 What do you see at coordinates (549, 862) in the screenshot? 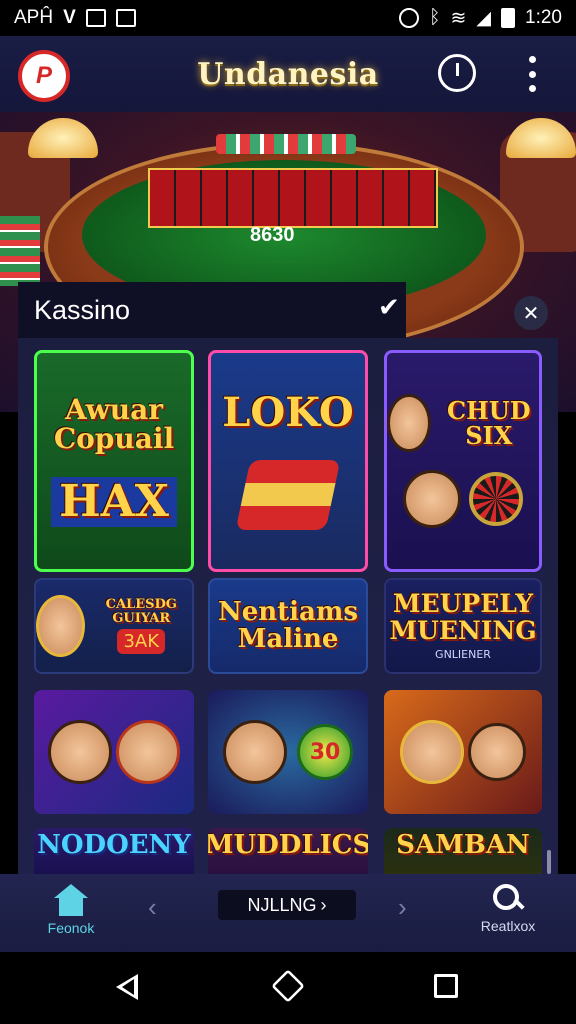
I see `scrollbar` at bounding box center [549, 862].